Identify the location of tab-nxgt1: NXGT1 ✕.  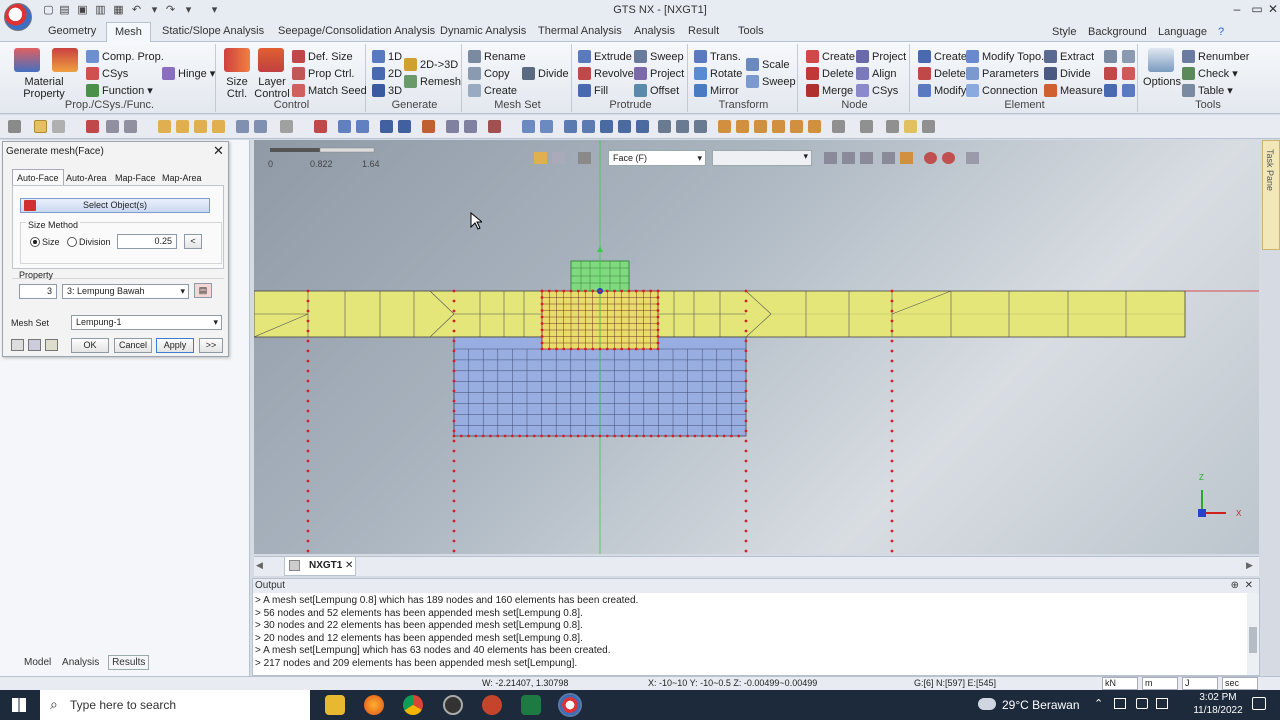
(320, 566).